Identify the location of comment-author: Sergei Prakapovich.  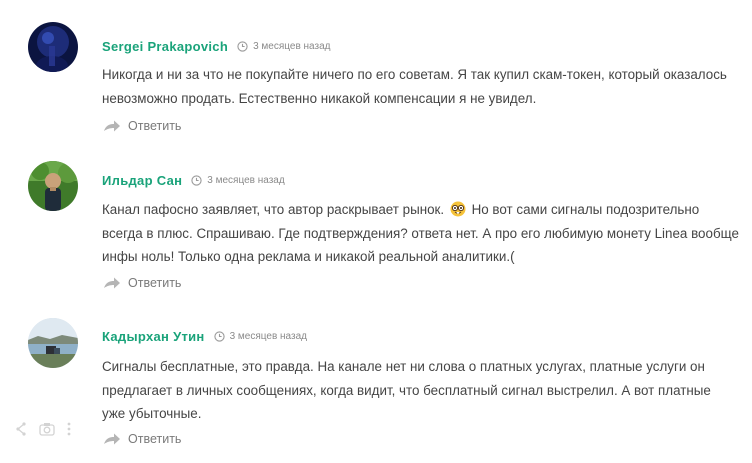
(165, 46).